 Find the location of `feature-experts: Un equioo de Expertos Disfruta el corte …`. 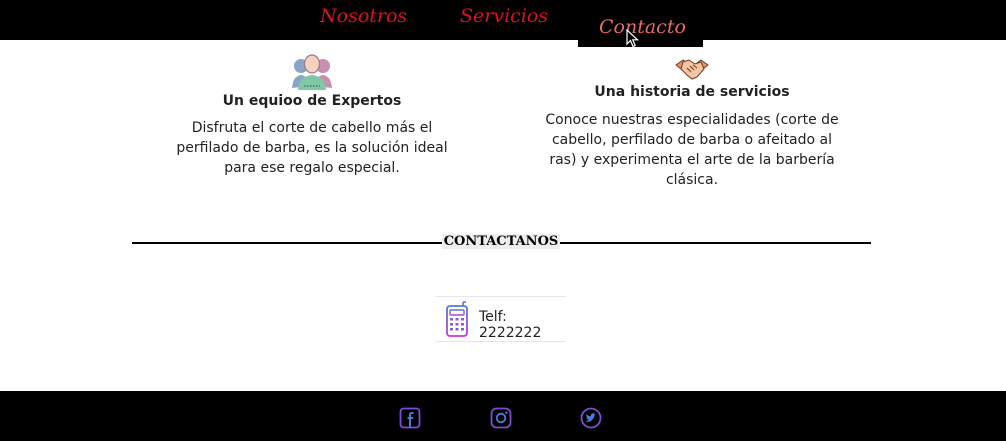

feature-experts: Un equioo de Expertos Disfruta el corte … is located at coordinates (312, 115).